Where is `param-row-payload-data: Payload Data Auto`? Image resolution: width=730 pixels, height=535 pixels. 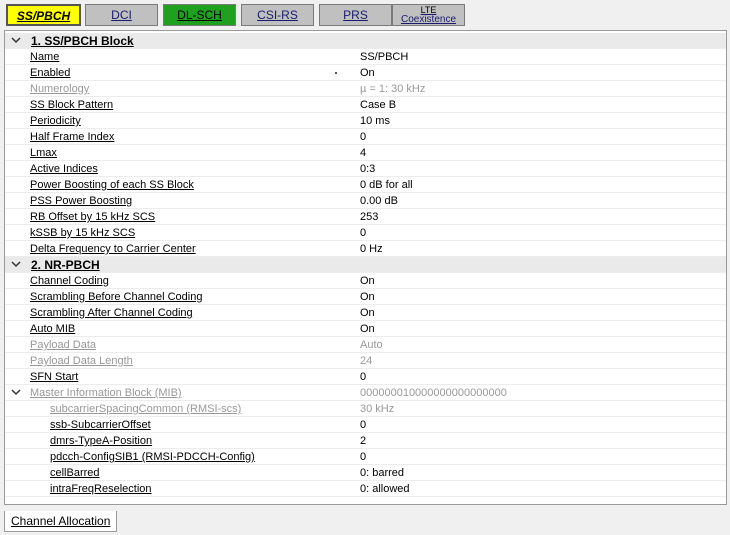
param-row-payload-data: Payload Data Auto is located at coordinates (365, 345).